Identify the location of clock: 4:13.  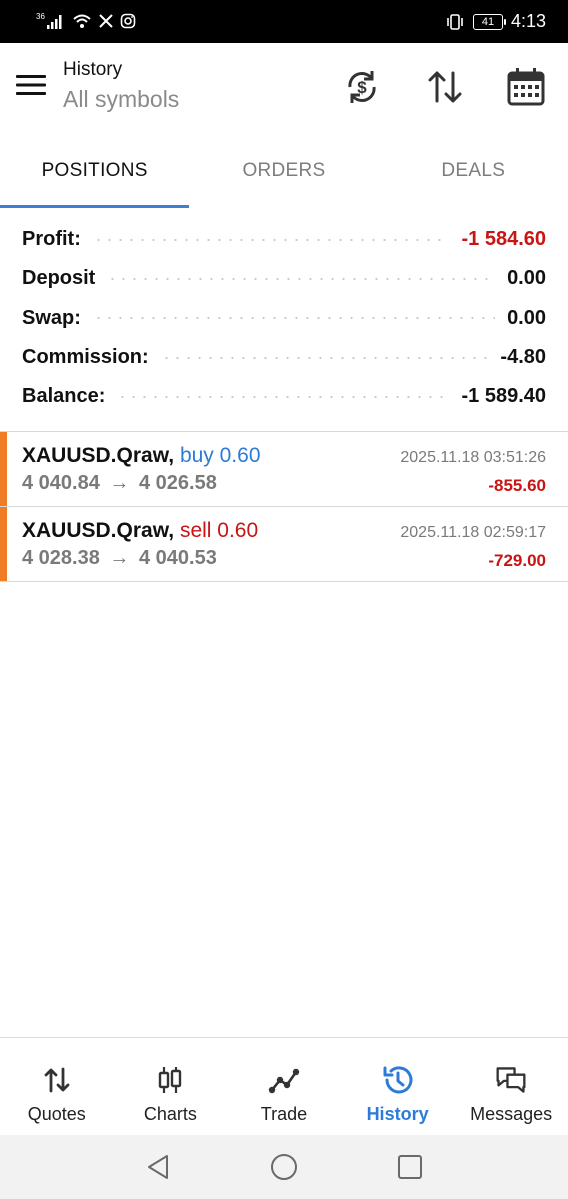
(528, 21).